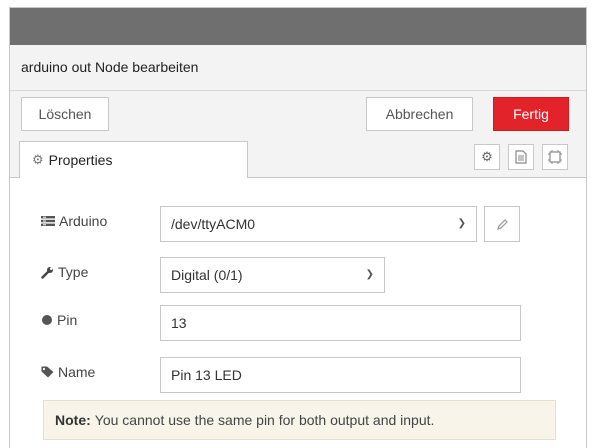 This screenshot has height=448, width=597. Describe the element at coordinates (298, 68) in the screenshot. I see `dialog-title-row: arduino out Node bearbeiten` at that location.